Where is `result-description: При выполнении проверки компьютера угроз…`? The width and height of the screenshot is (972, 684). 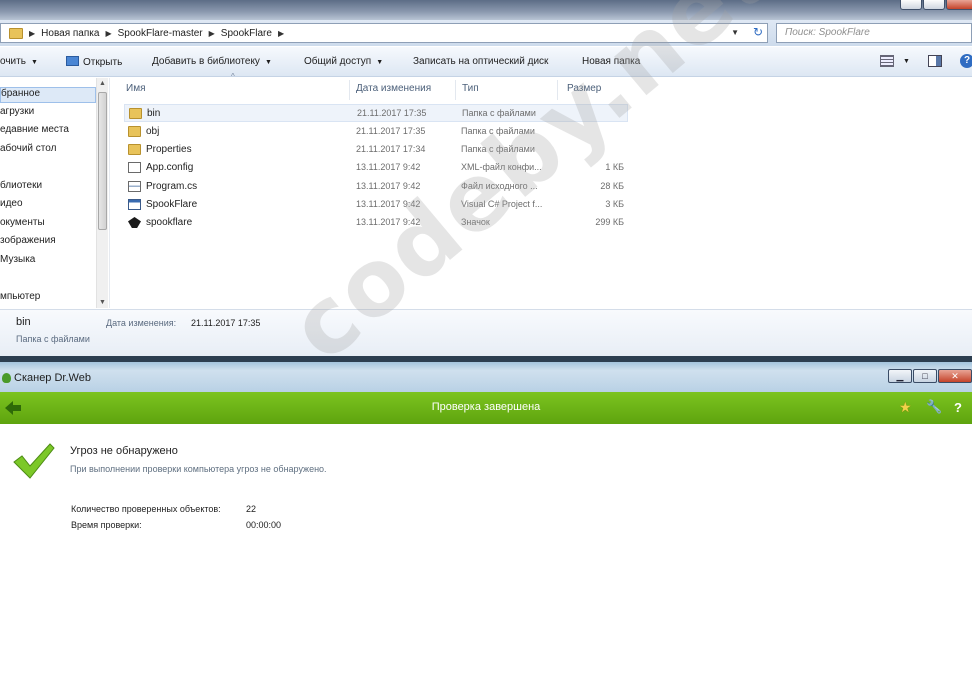 result-description: При выполнении проверки компьютера угроз… is located at coordinates (198, 469).